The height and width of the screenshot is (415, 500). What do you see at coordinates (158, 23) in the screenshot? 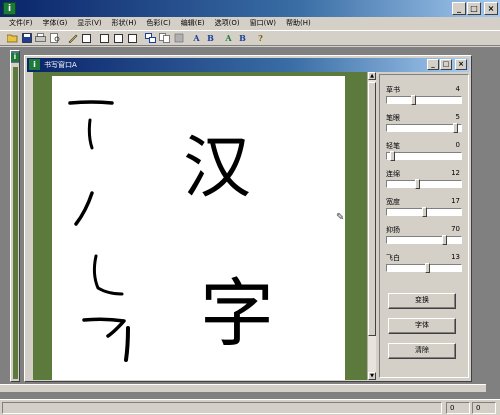
I see `menu-color: 色彩(C)` at bounding box center [158, 23].